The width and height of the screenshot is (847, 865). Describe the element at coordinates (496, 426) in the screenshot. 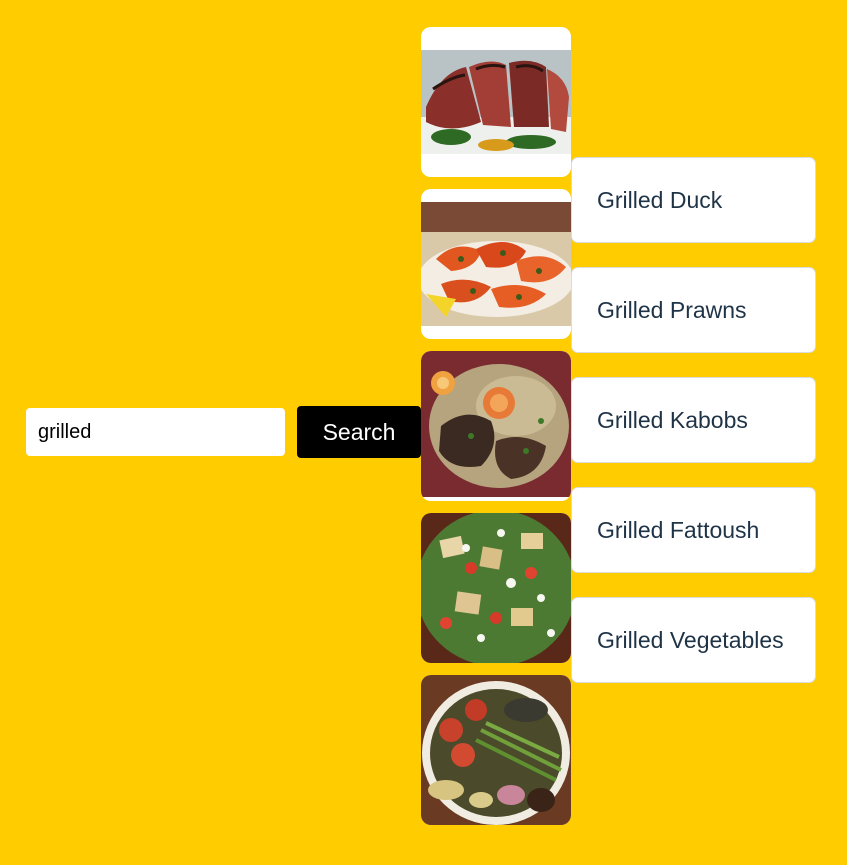

I see `result-thumbnail-kabobs` at that location.